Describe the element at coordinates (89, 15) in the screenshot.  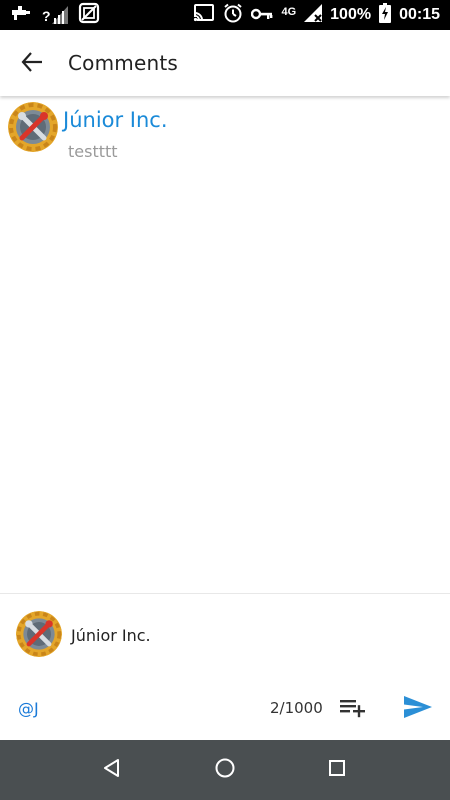
I see `no-sim-icon` at that location.